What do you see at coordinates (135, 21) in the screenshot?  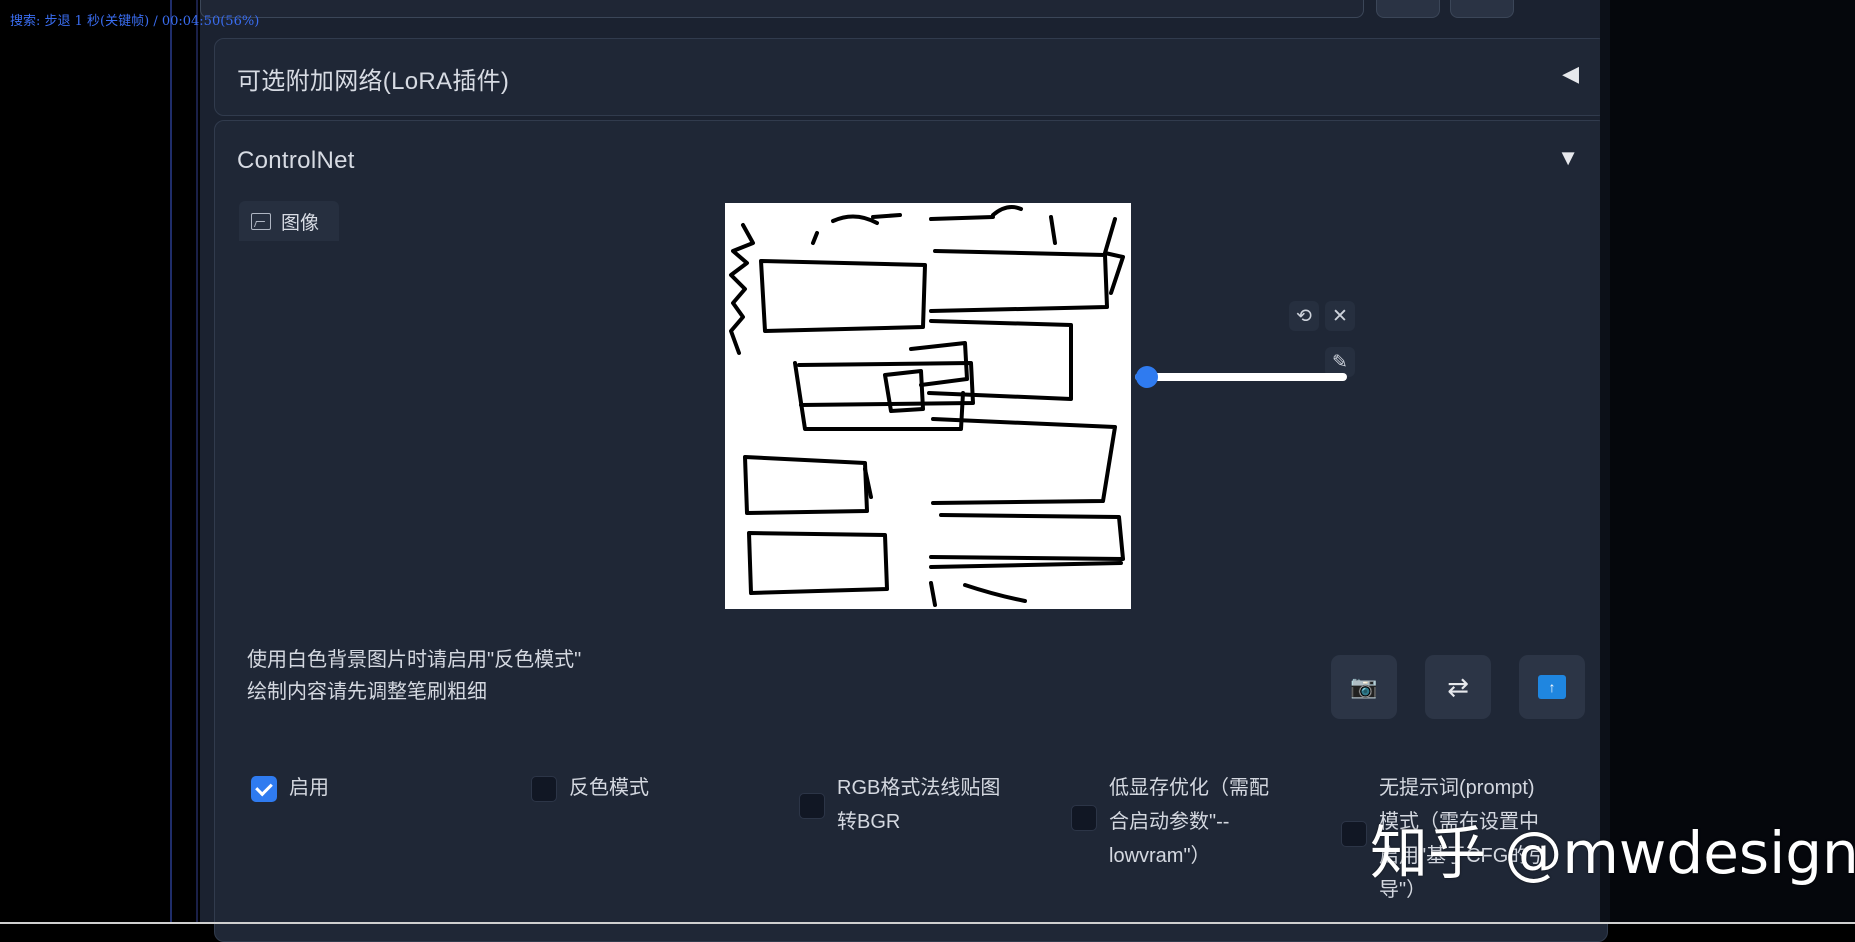 I see `player-status-overlay: 搜索: 步退 1 秒(关键帧) / 00:04:50(56%)` at bounding box center [135, 21].